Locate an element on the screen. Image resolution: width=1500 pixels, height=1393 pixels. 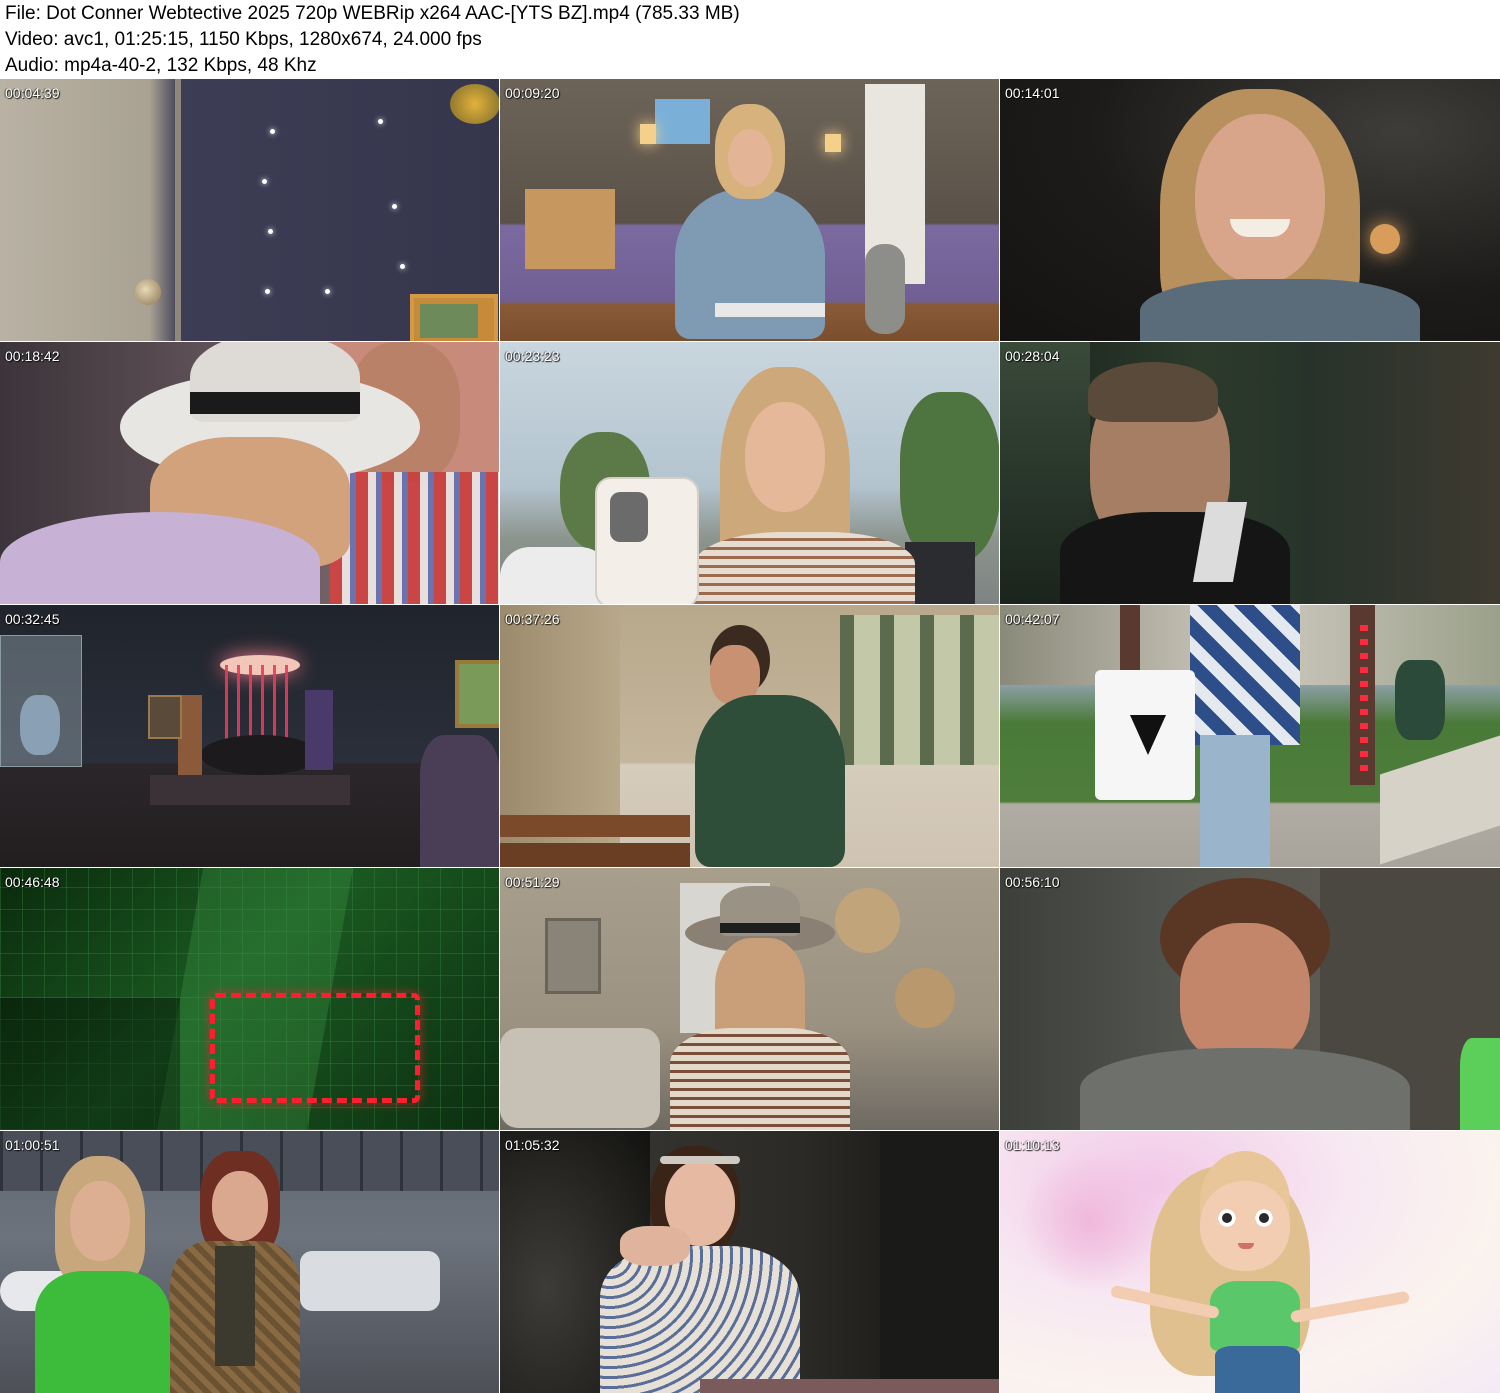
timestamp-label: 01:00:51 is located at coordinates (32, 1145).